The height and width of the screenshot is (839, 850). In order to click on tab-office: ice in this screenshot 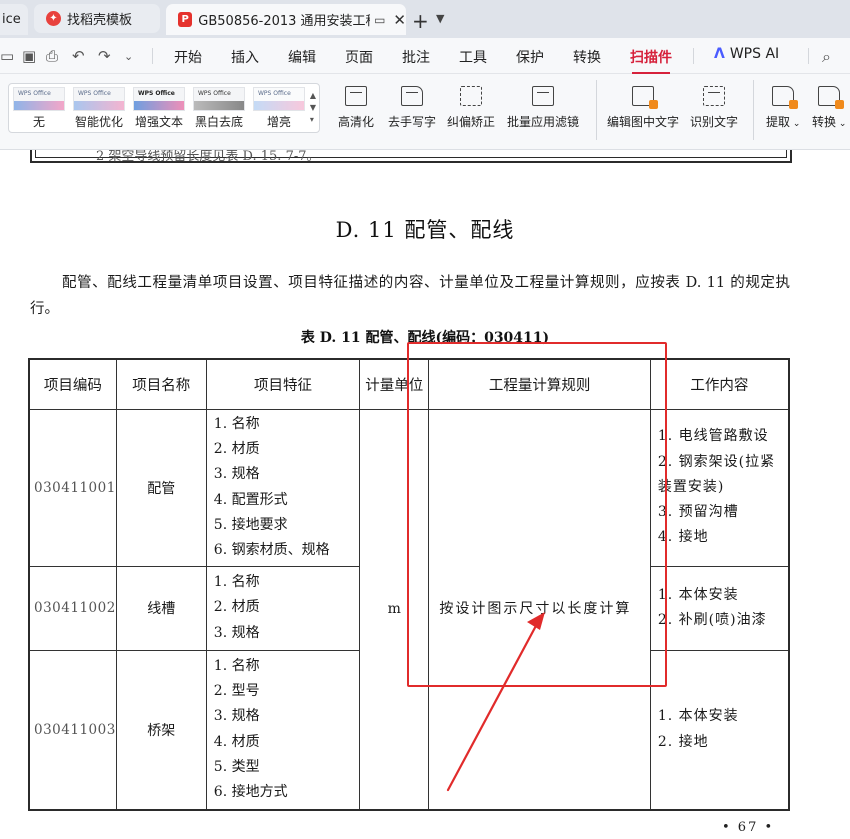, I will do `click(14, 19)`.